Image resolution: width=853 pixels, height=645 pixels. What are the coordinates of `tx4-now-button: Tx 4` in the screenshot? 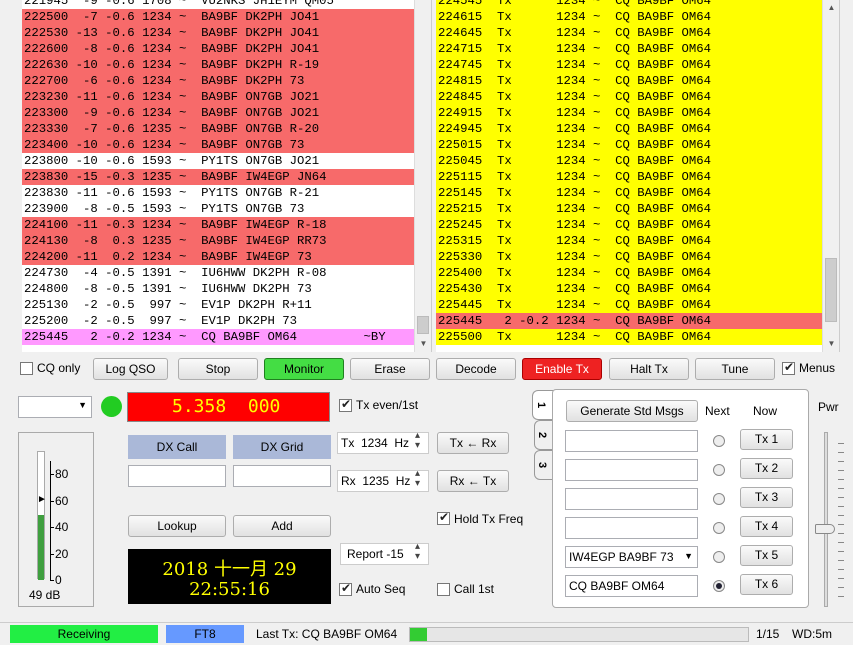 It's located at (766, 526).